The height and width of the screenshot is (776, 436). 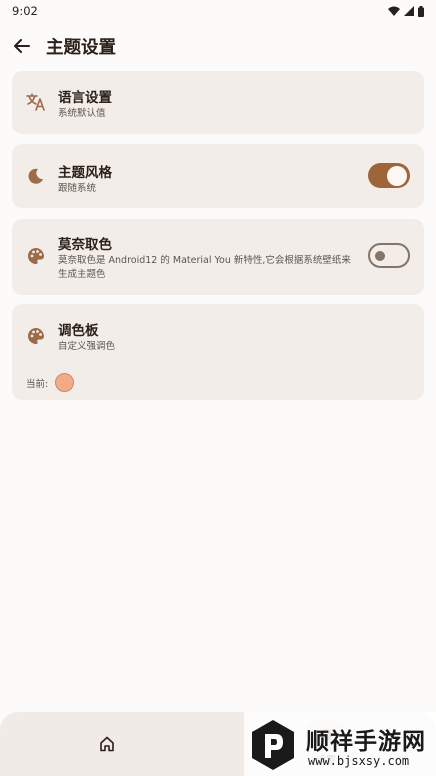 I want to click on palette-card: 调色板 自定义强调色 当前:, so click(x=218, y=352).